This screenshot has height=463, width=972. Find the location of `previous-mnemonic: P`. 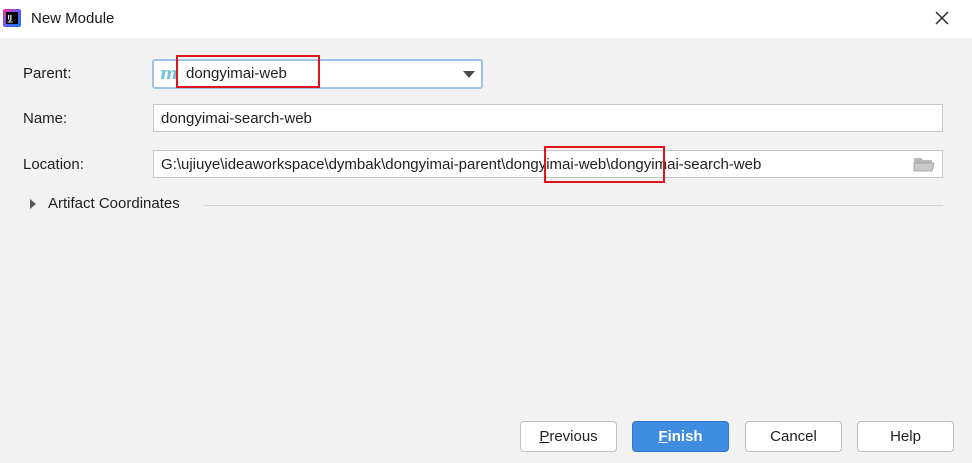

previous-mnemonic: P is located at coordinates (544, 436).